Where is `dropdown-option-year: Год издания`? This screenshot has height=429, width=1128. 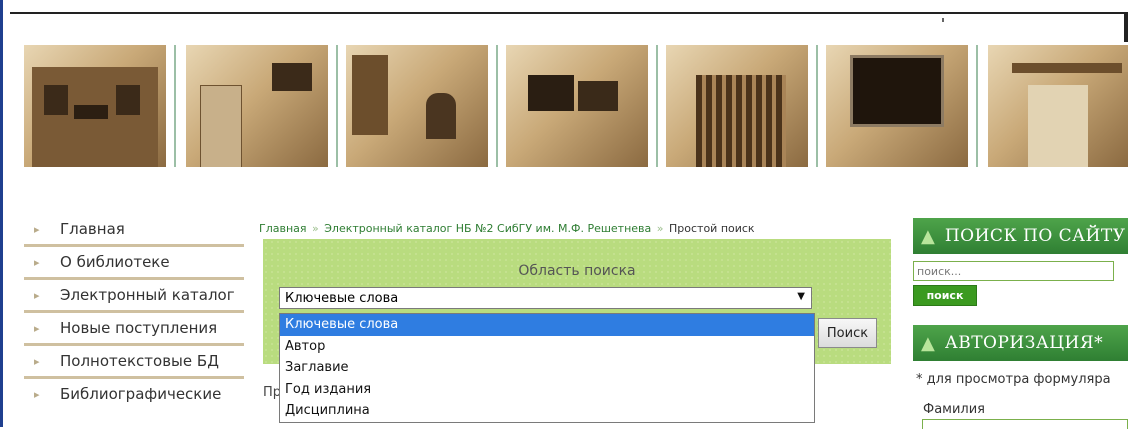 dropdown-option-year: Год издания is located at coordinates (547, 390).